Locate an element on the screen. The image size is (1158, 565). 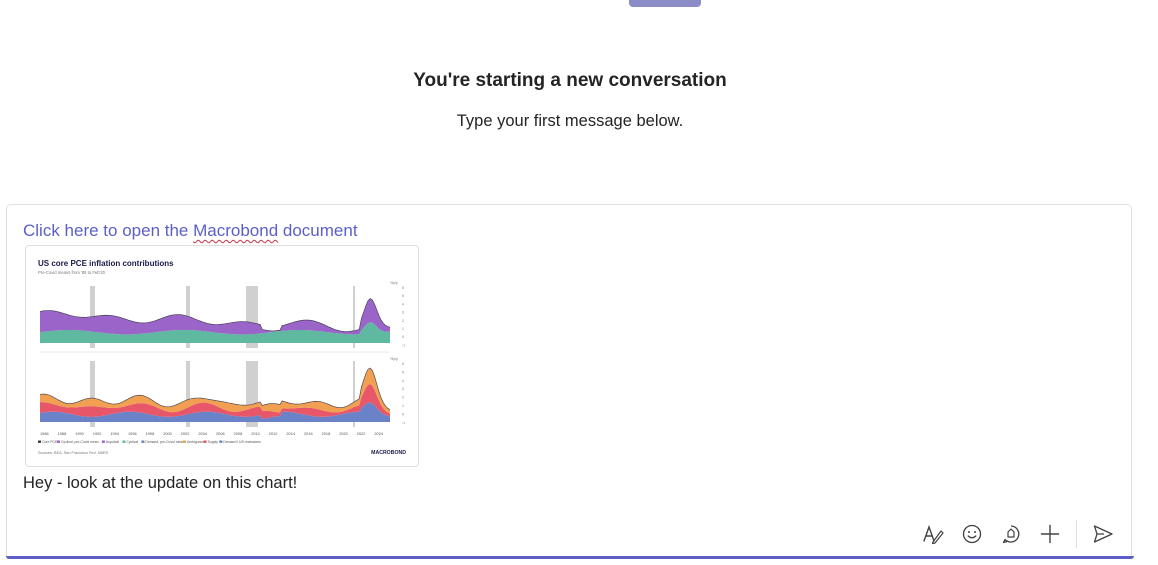
attach-button is located at coordinates (1050, 534).